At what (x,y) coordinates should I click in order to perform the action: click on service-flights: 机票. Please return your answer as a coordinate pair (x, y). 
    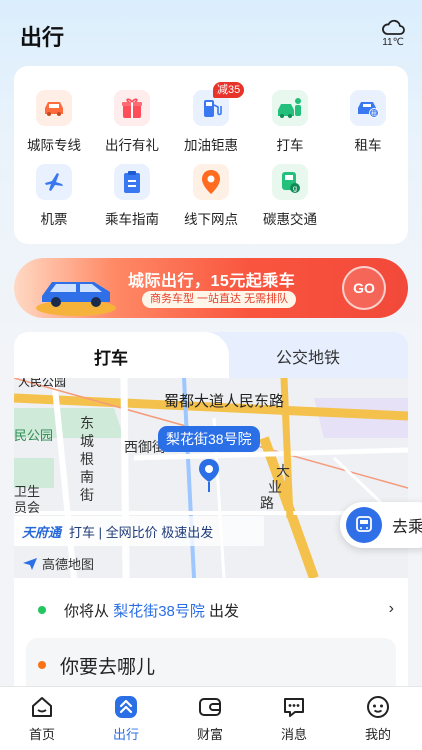
    Looking at the image, I should click on (54, 196).